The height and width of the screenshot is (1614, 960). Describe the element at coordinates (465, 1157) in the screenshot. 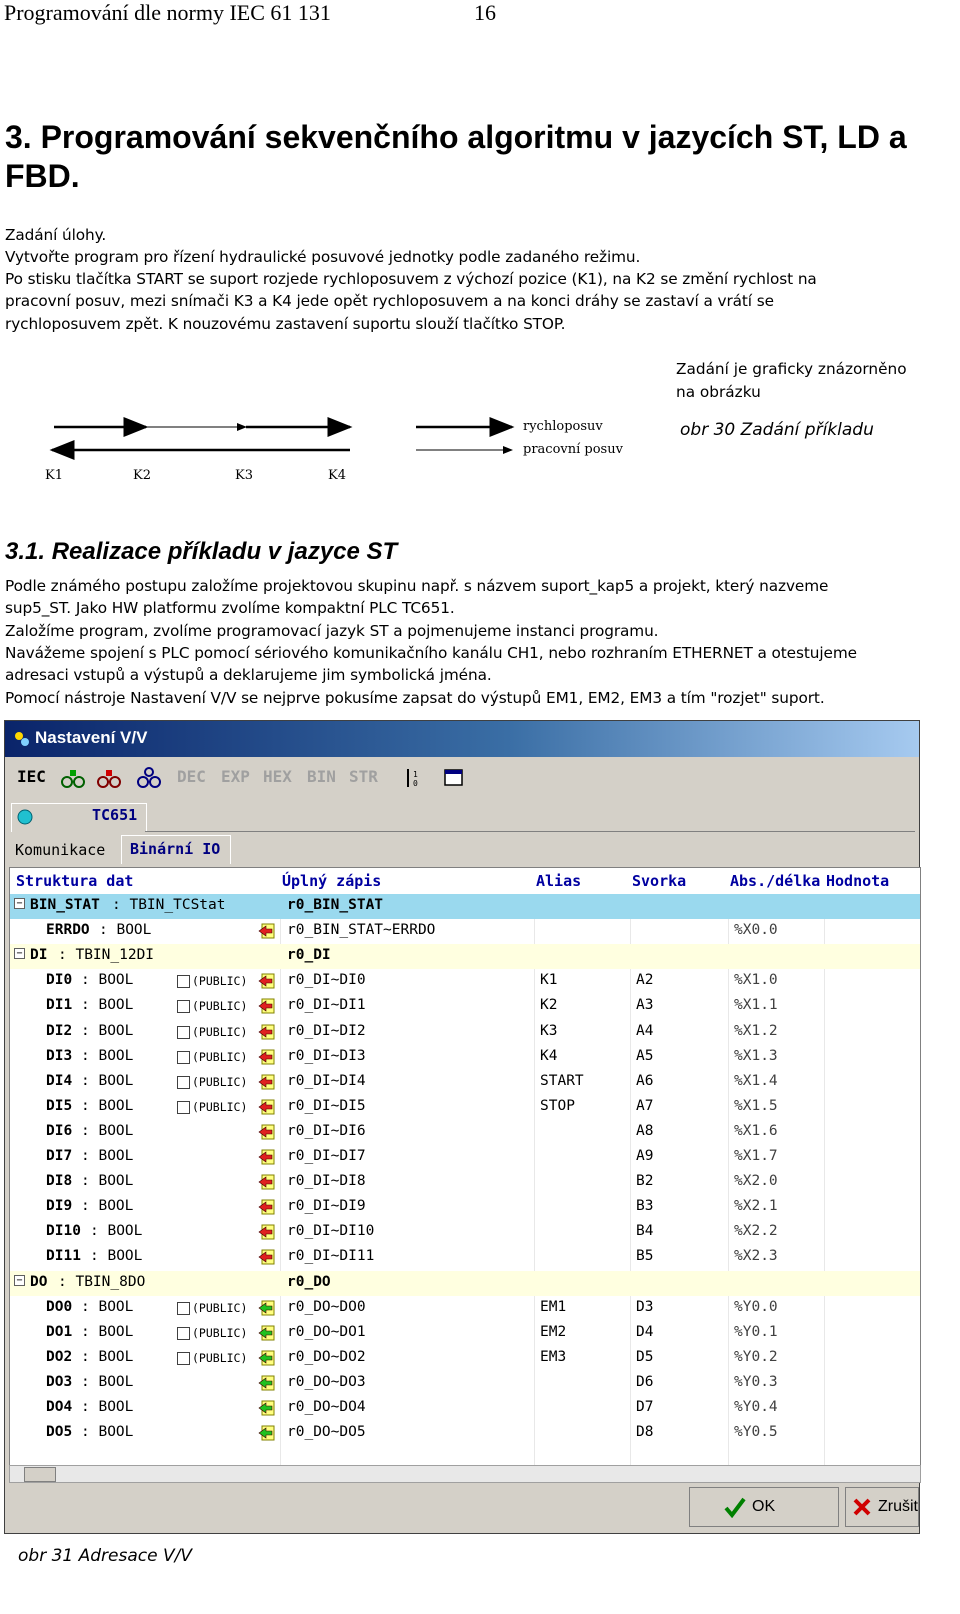

I see `table-row: DI7: BOOL r0_DI~DI7 A9 %X1.7` at that location.